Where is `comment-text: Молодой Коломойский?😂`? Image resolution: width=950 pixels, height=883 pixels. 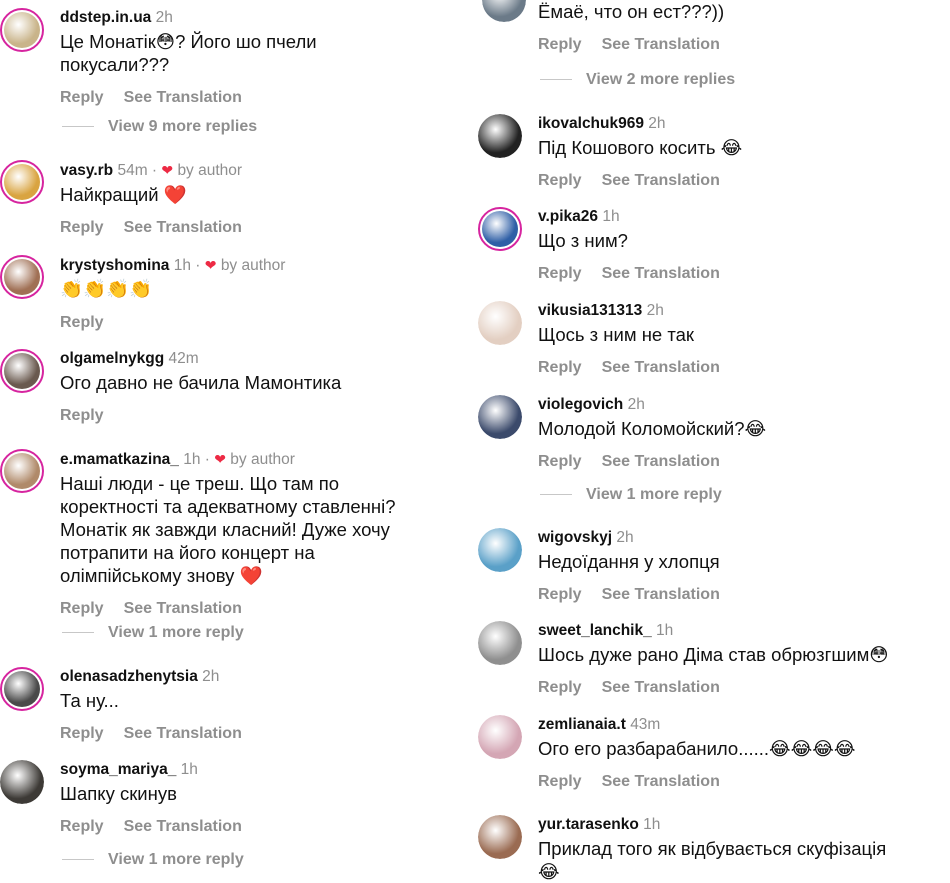 comment-text: Молодой Коломойский?😂 is located at coordinates (652, 428).